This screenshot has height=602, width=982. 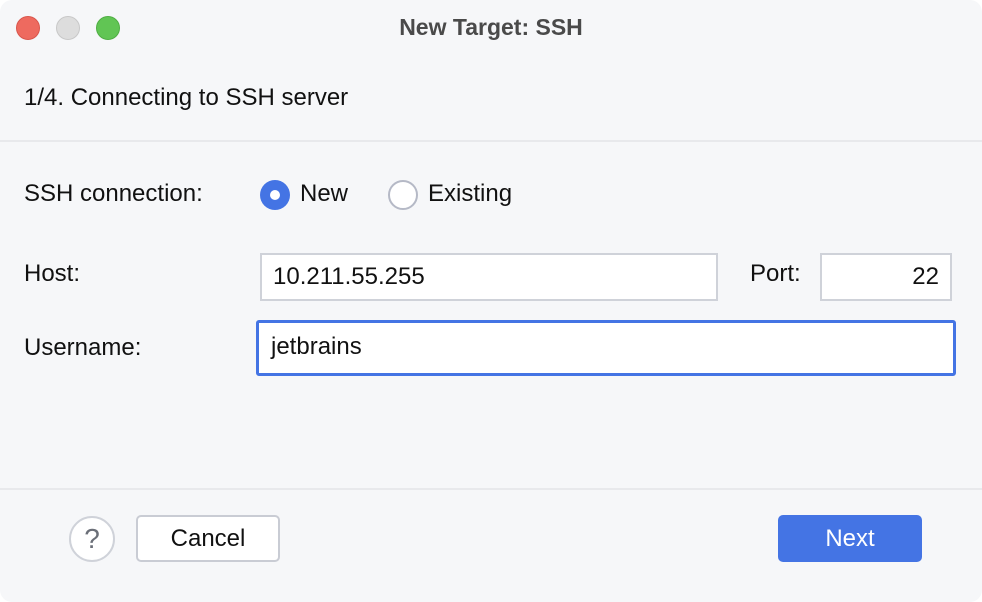 What do you see at coordinates (52, 273) in the screenshot?
I see `host-label: Host:` at bounding box center [52, 273].